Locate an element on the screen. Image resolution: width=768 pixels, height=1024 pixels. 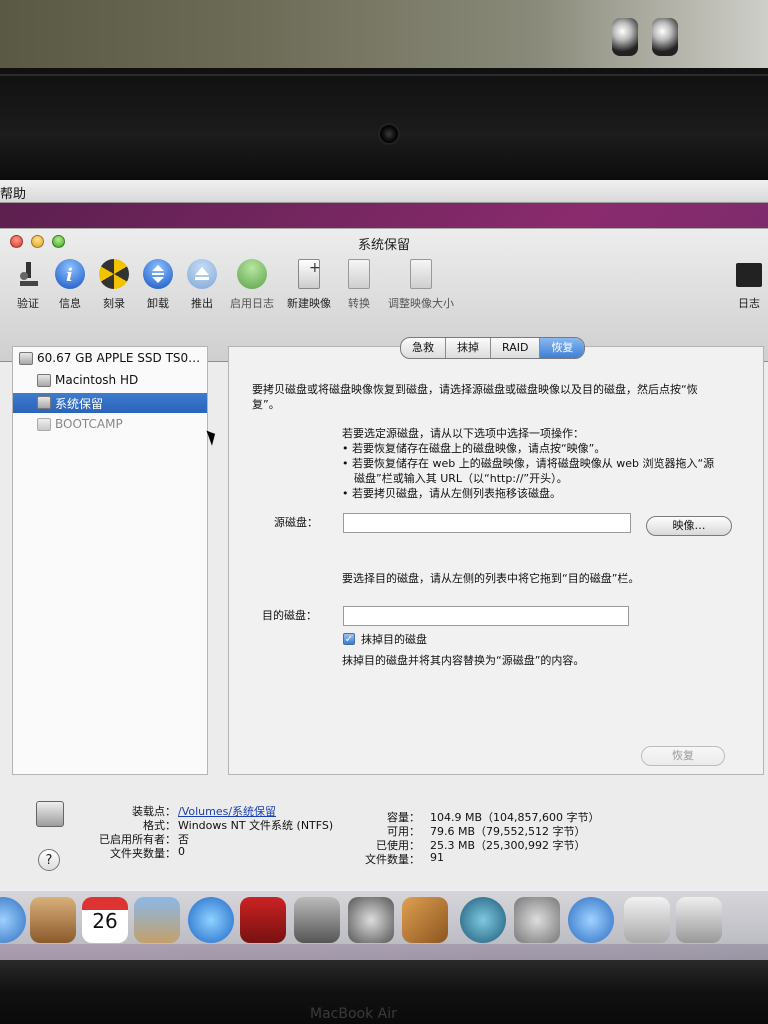
erase-hint: 抹掉目的磁盘并将其内容替换为“源磁盘”的内容。 is located at coordinates (463, 660).